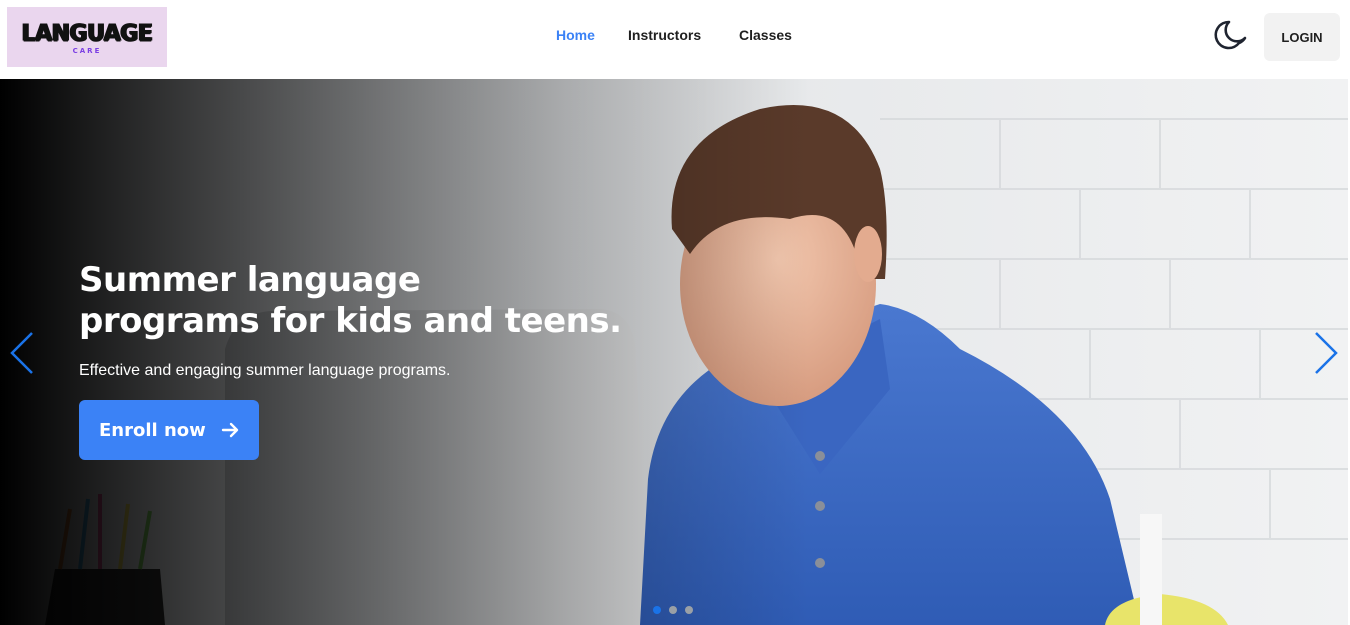 The height and width of the screenshot is (625, 1350). Describe the element at coordinates (1325, 353) in the screenshot. I see `chevron-right-icon` at that location.